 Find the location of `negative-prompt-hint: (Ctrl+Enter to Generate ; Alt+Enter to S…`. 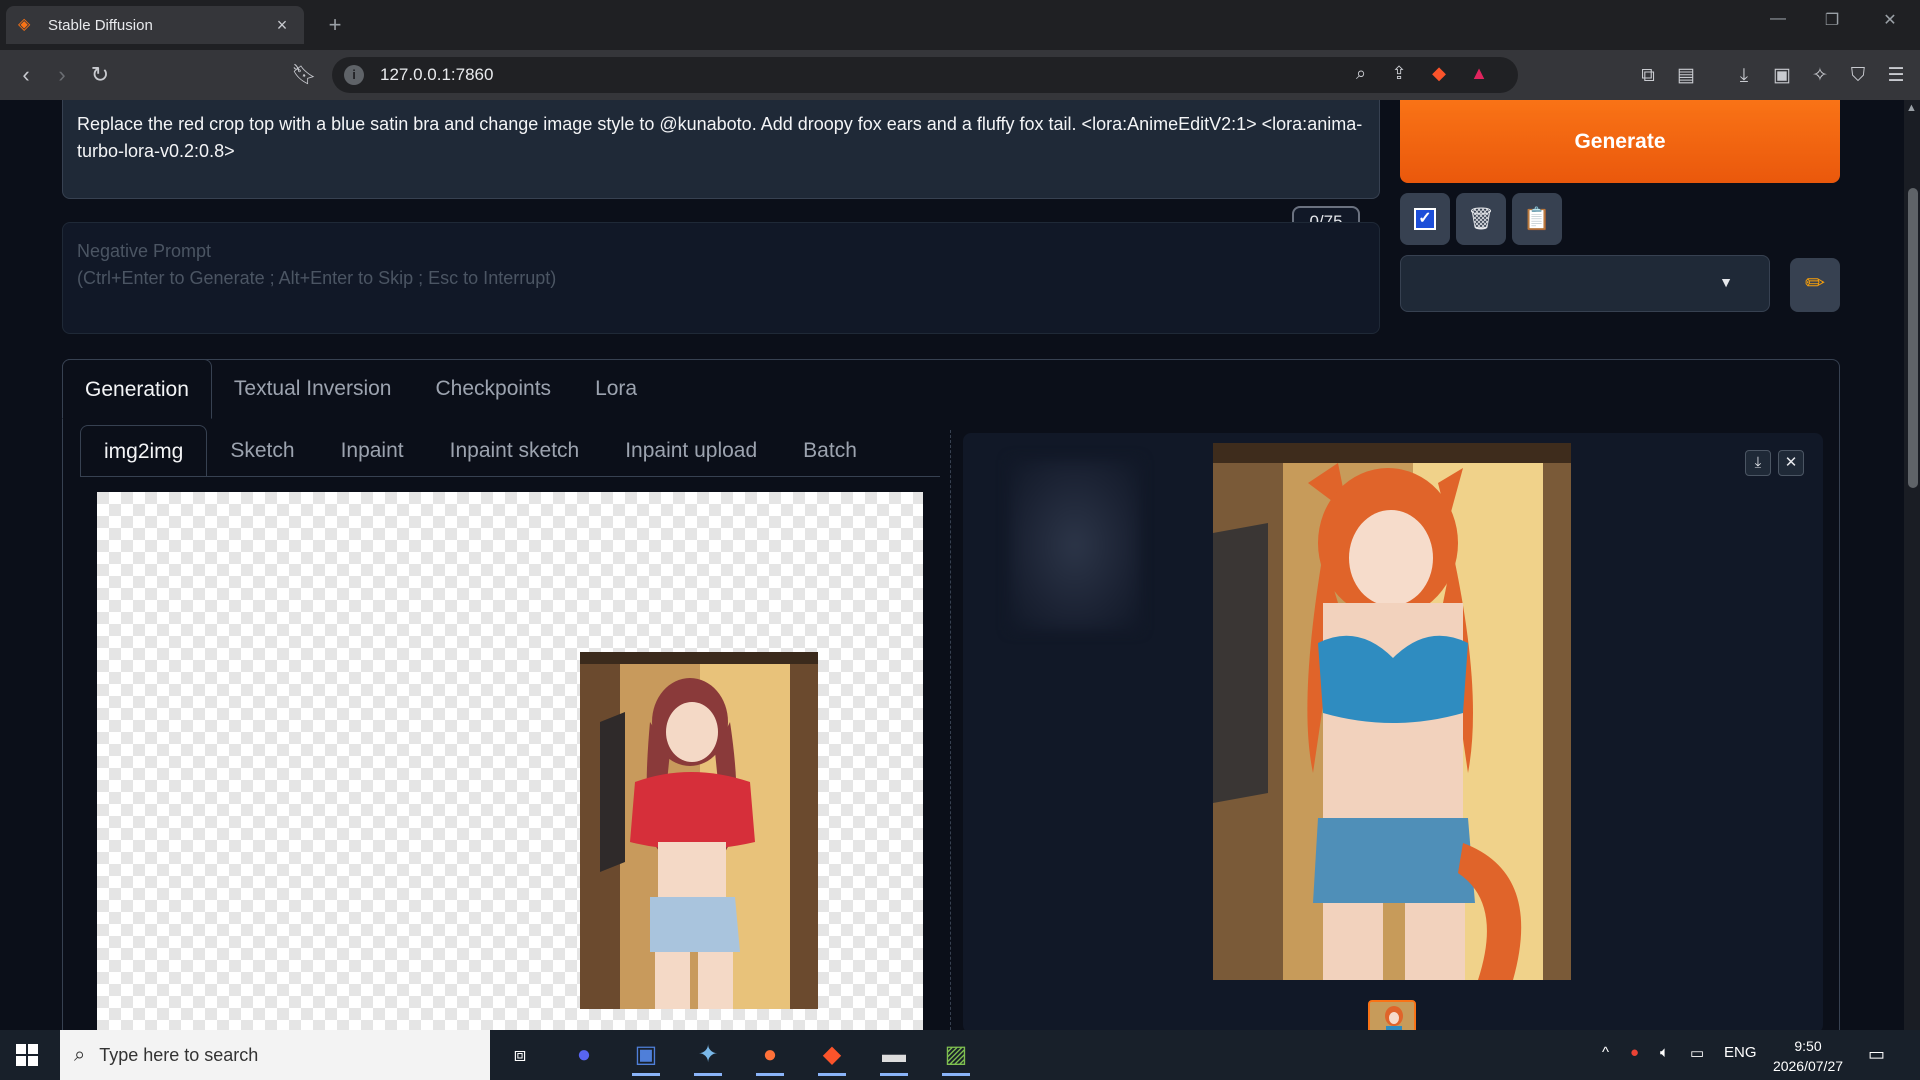

negative-prompt-hint: (Ctrl+Enter to Generate ; Alt+Enter to S… is located at coordinates (317, 278).